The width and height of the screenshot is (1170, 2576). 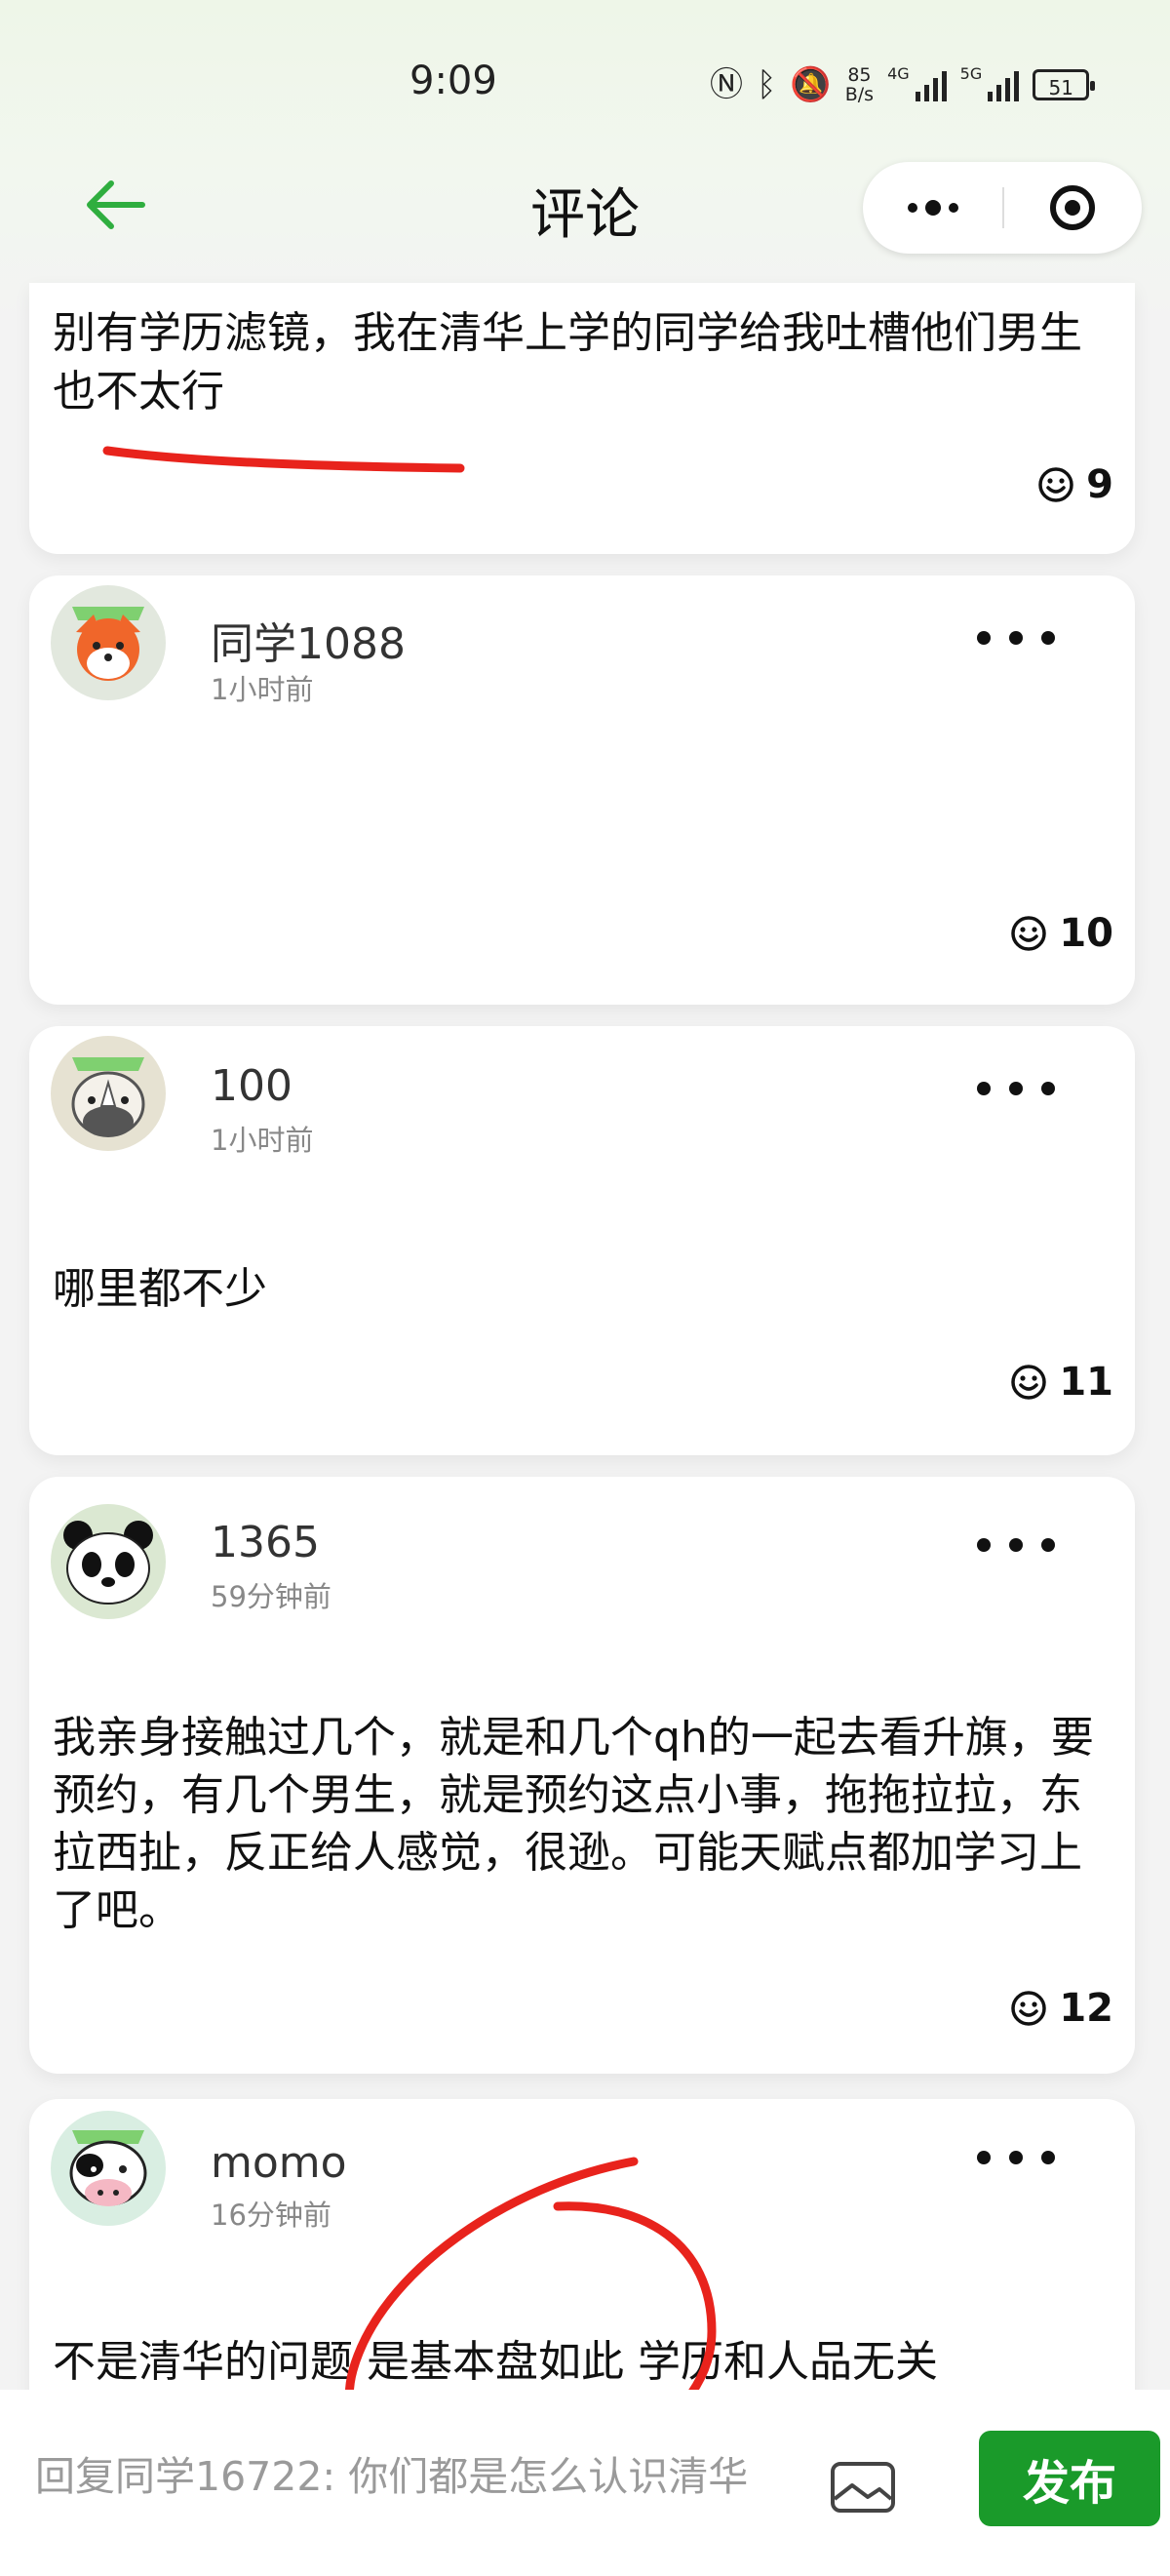 I want to click on reply-bar: 回复同学16722: 你们都是怎么认识清华 发布, so click(x=585, y=2483).